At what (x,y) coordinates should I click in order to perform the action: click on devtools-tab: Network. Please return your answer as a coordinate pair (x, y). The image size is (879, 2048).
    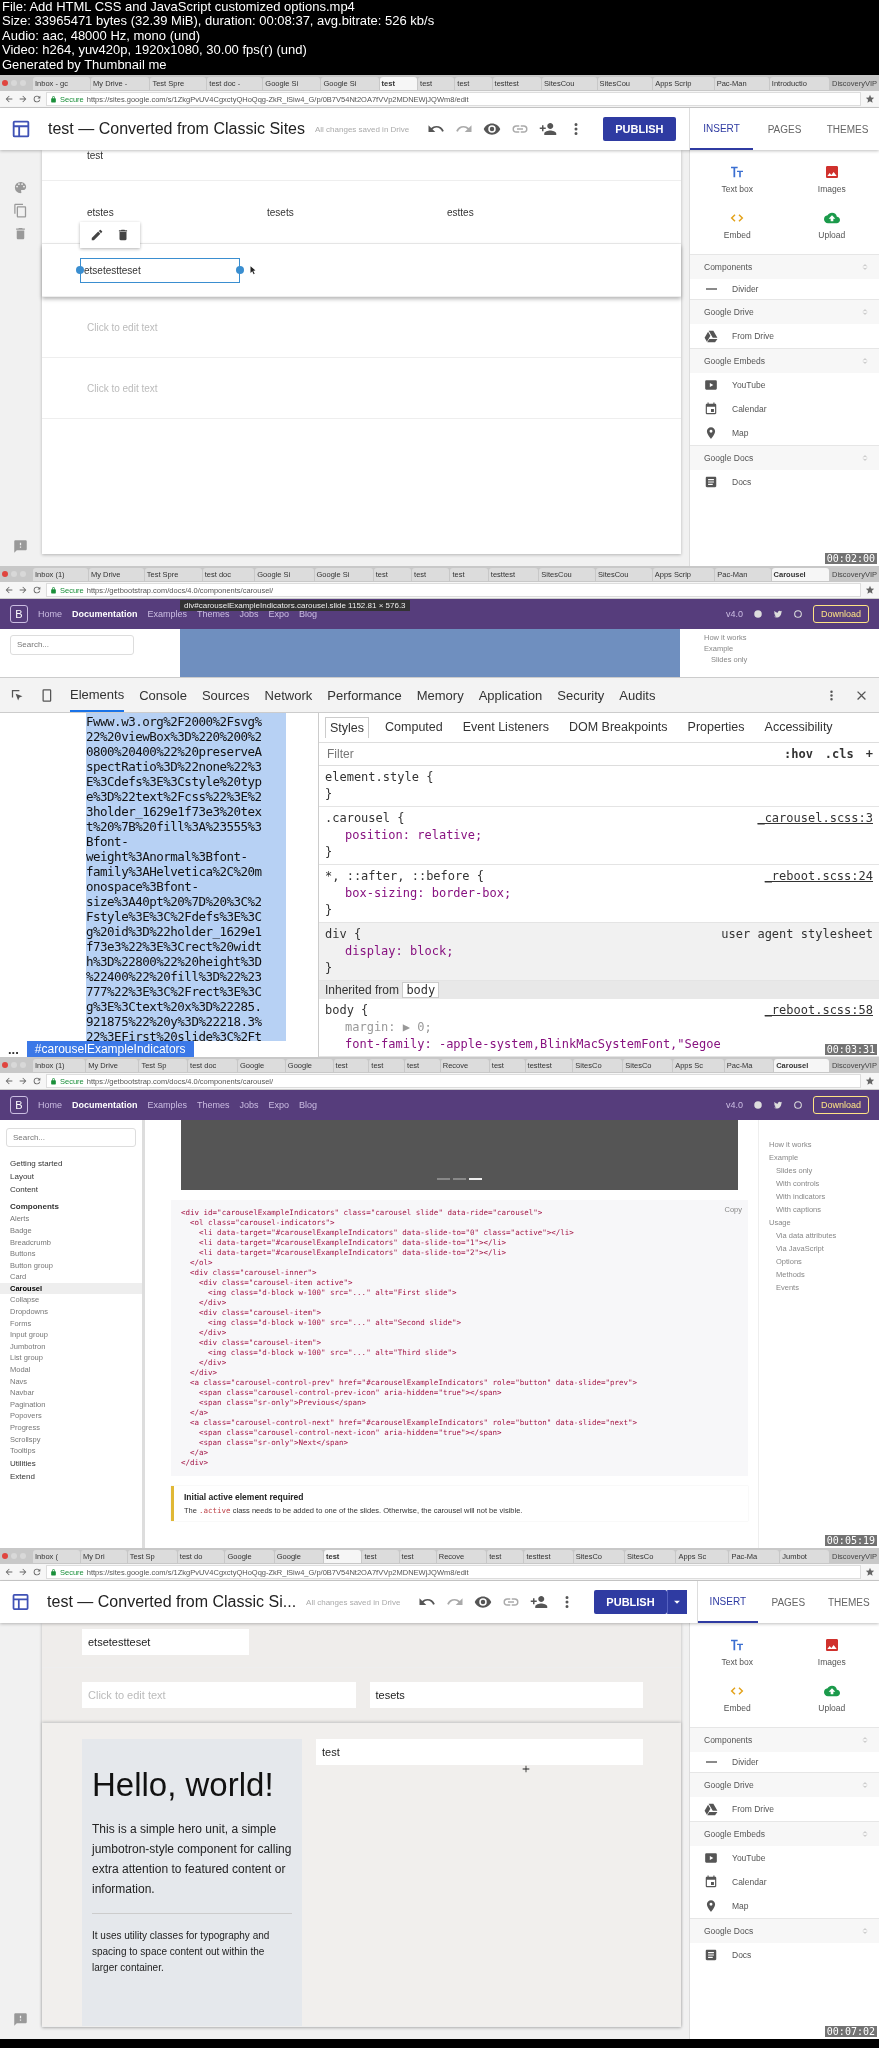
    Looking at the image, I should click on (288, 695).